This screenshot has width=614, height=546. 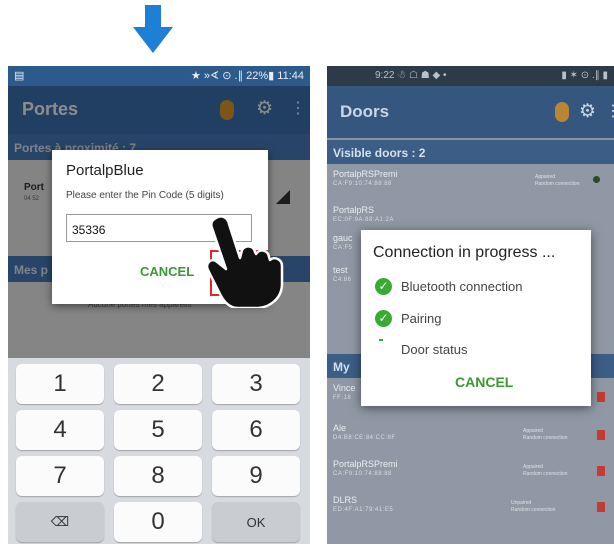 What do you see at coordinates (256, 476) in the screenshot?
I see `key-9: 9` at bounding box center [256, 476].